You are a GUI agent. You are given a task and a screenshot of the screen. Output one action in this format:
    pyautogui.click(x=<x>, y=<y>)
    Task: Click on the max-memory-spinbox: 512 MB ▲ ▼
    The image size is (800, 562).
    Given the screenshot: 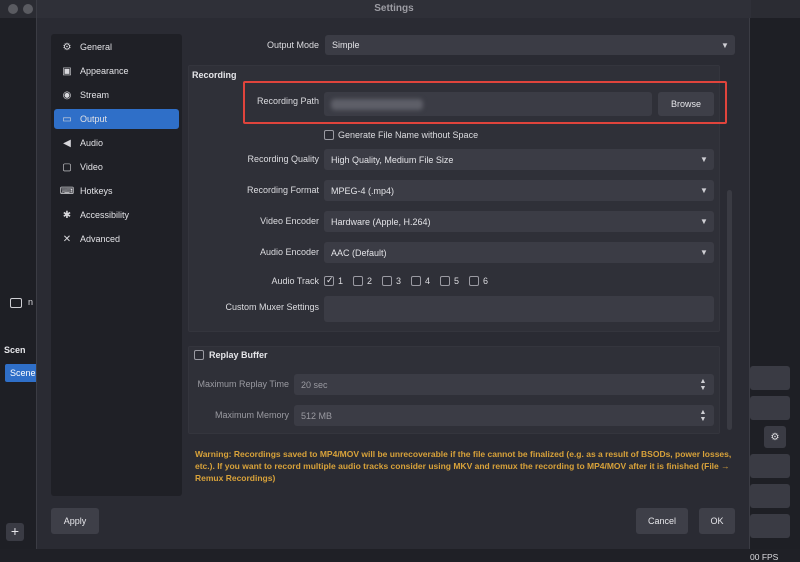 What is the action you would take?
    pyautogui.click(x=504, y=415)
    